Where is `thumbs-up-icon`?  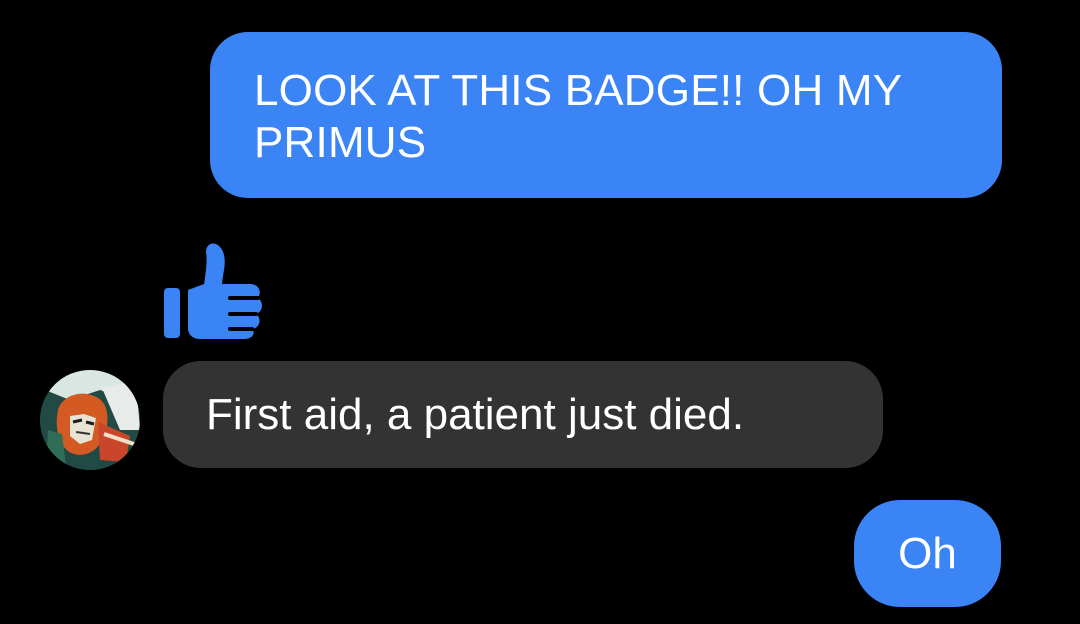 thumbs-up-icon is located at coordinates (212, 290).